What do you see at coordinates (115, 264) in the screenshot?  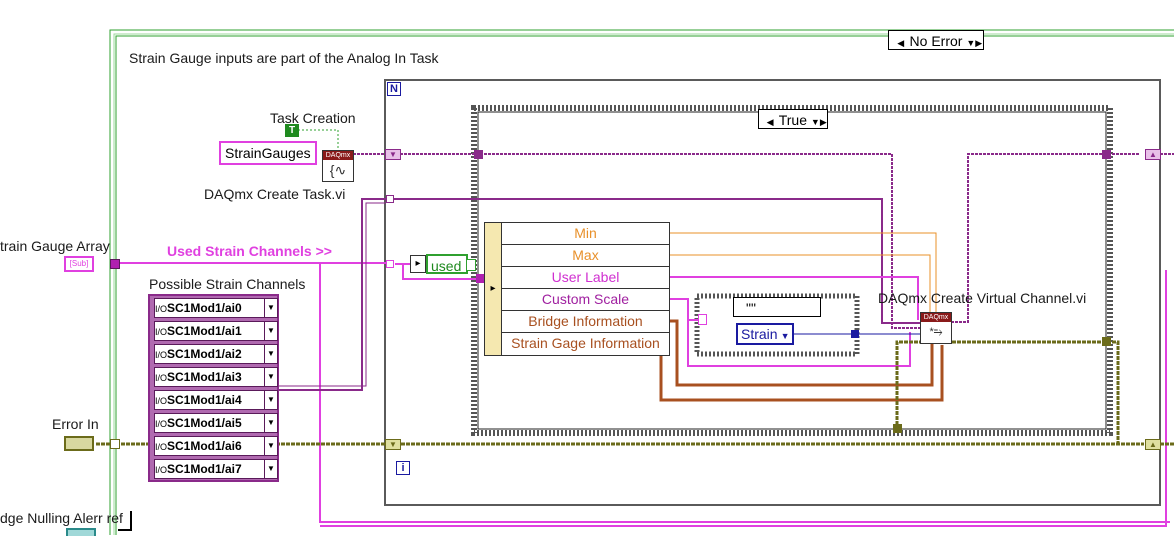 I see `array-tunnel` at bounding box center [115, 264].